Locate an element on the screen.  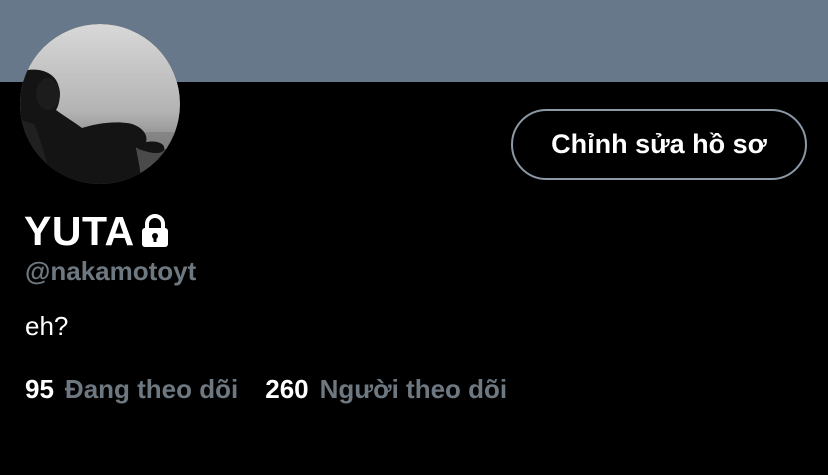
avatar is located at coordinates (100, 104).